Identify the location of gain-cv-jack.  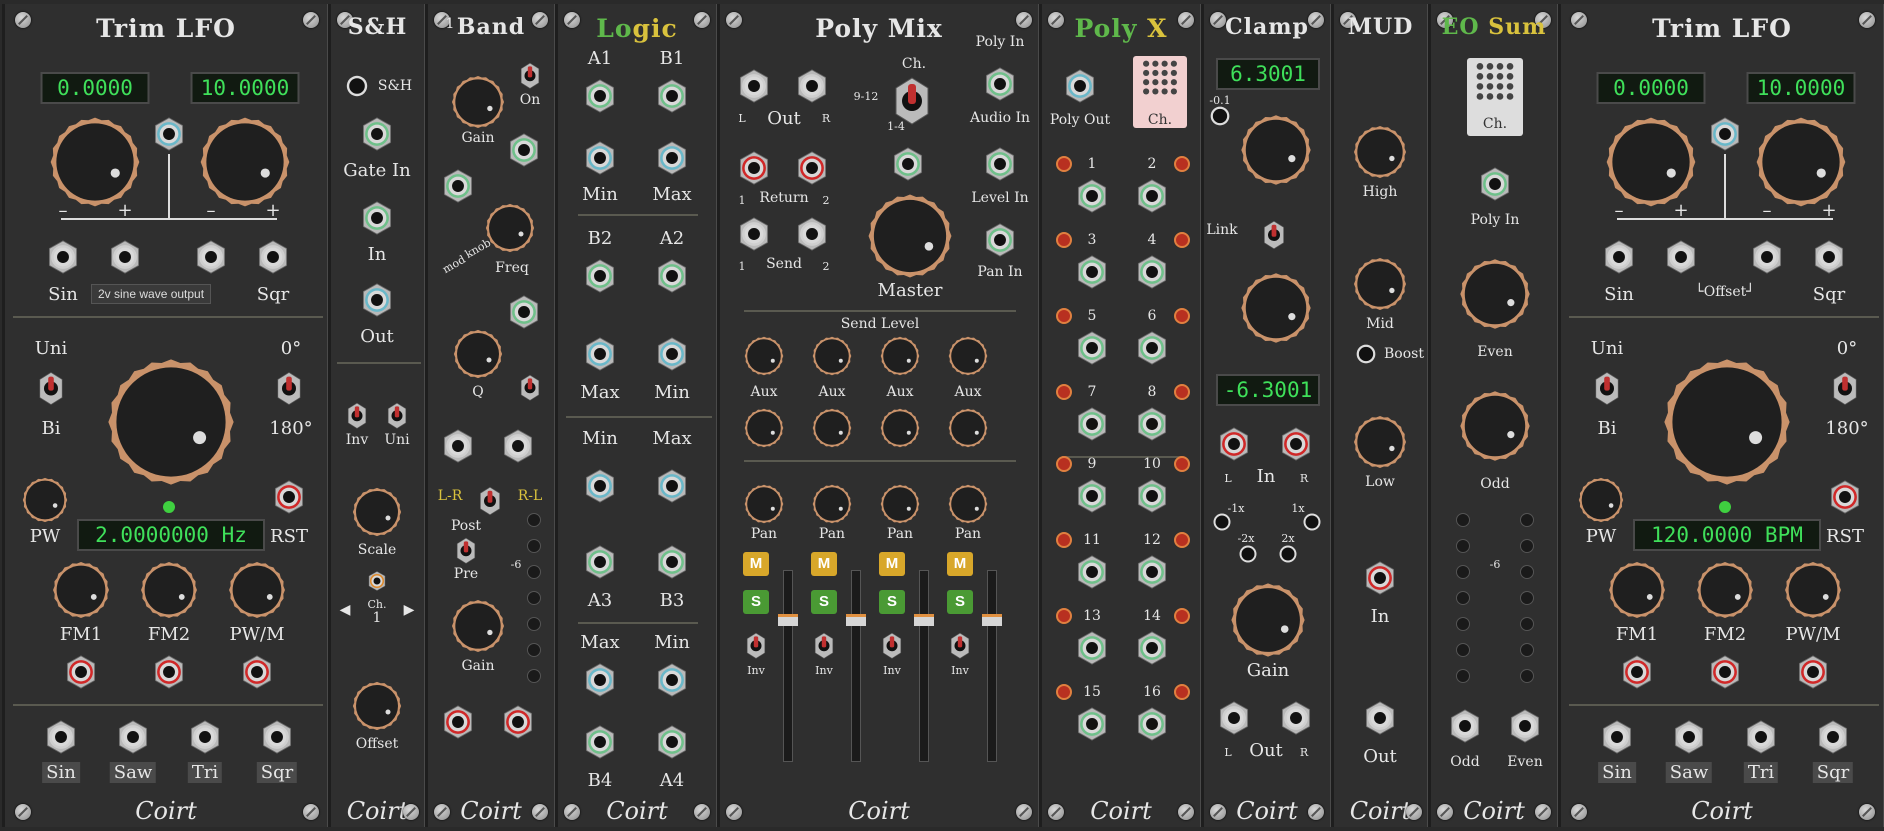
(524, 150).